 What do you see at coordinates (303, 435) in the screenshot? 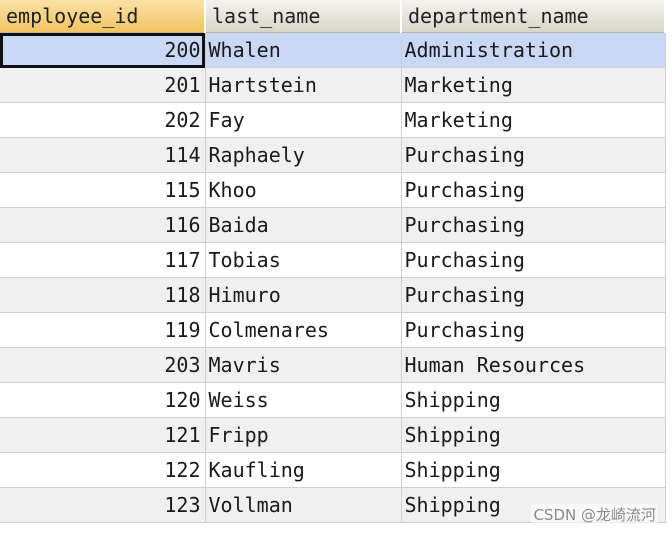
I see `cell-last-name: Fripp` at bounding box center [303, 435].